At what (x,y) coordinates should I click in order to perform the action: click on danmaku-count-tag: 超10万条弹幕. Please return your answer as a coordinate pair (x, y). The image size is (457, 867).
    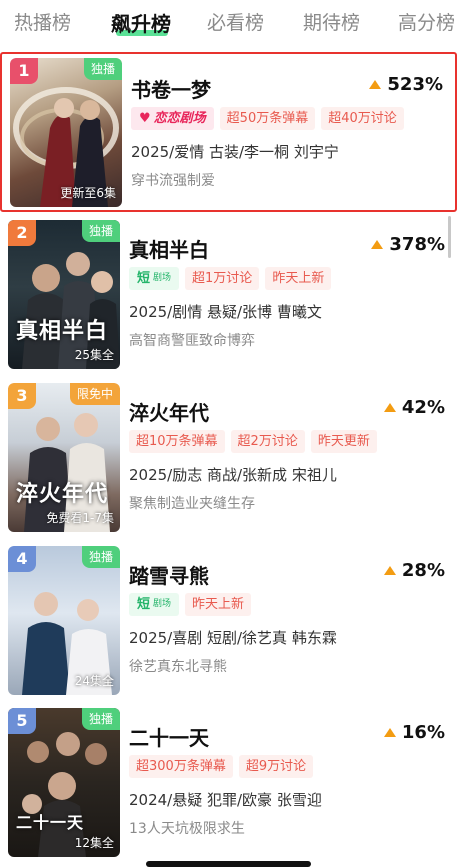
    Looking at the image, I should click on (177, 441).